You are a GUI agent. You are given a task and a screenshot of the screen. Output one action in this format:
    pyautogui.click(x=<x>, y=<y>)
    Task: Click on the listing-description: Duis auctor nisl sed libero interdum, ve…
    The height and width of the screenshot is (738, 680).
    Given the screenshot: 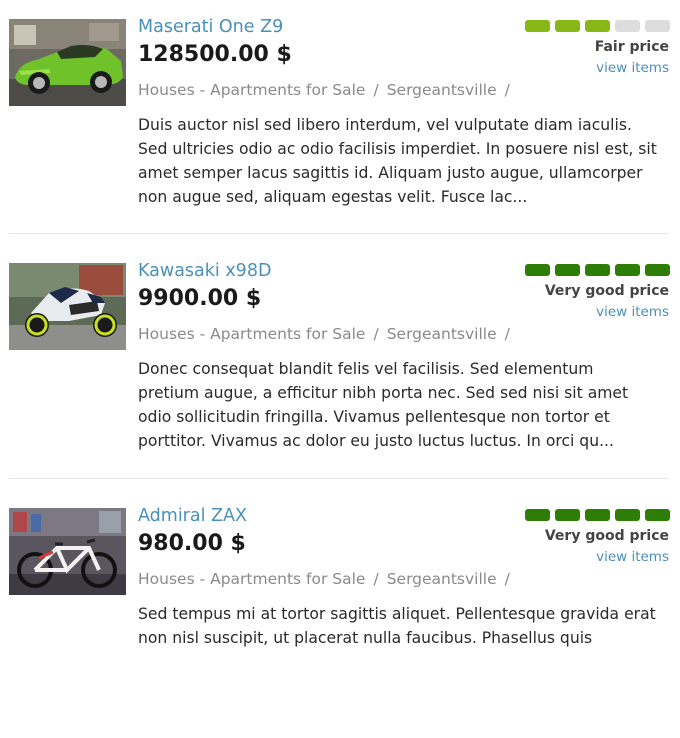 What is the action you would take?
    pyautogui.click(x=397, y=161)
    